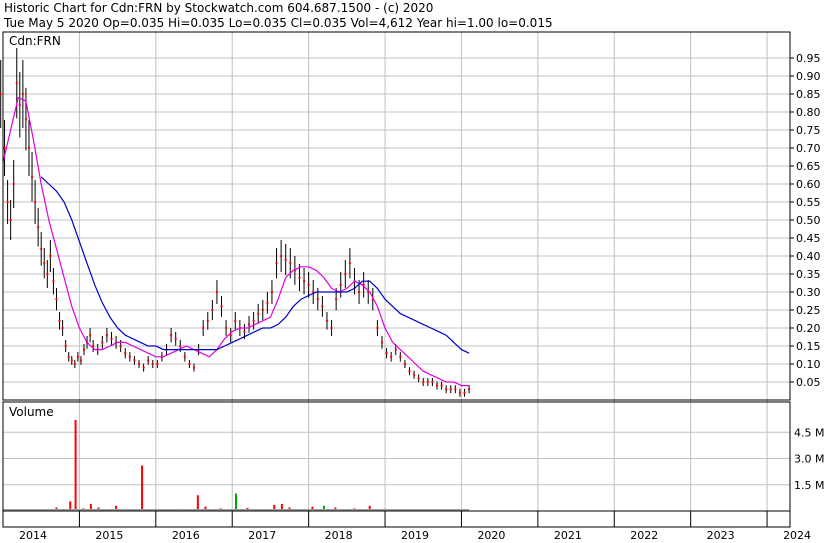 This screenshot has width=830, height=543. What do you see at coordinates (808, 382) in the screenshot?
I see `price-tick-label: 0.05` at bounding box center [808, 382].